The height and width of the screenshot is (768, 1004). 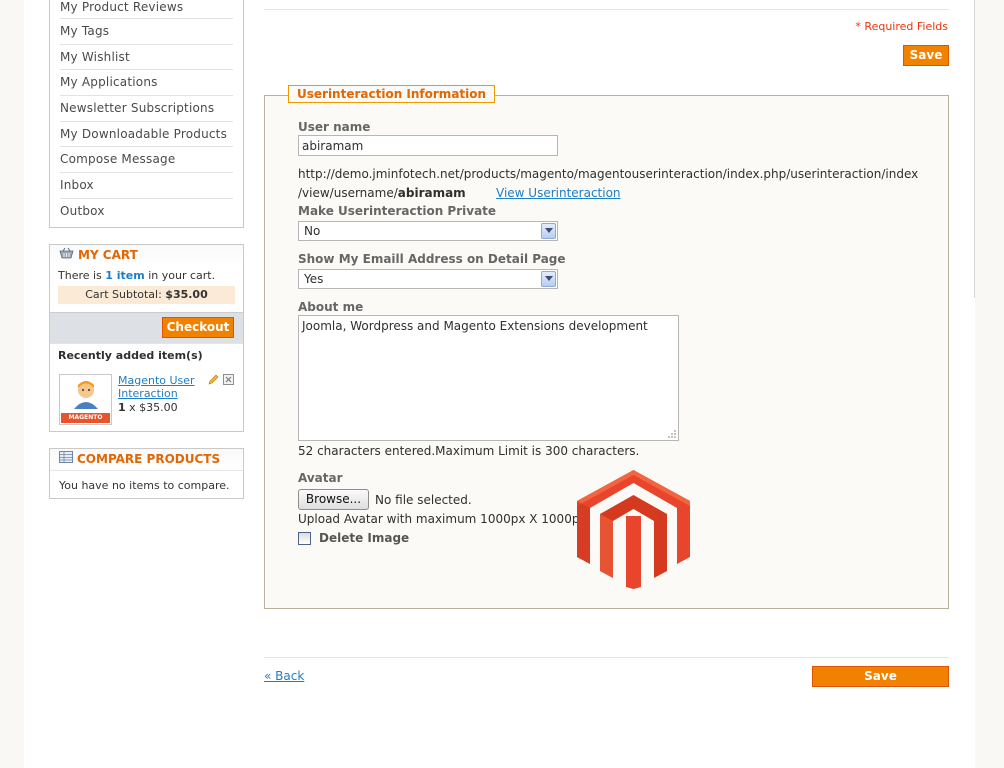 I want to click on avatar-label: Avatar, so click(x=320, y=478).